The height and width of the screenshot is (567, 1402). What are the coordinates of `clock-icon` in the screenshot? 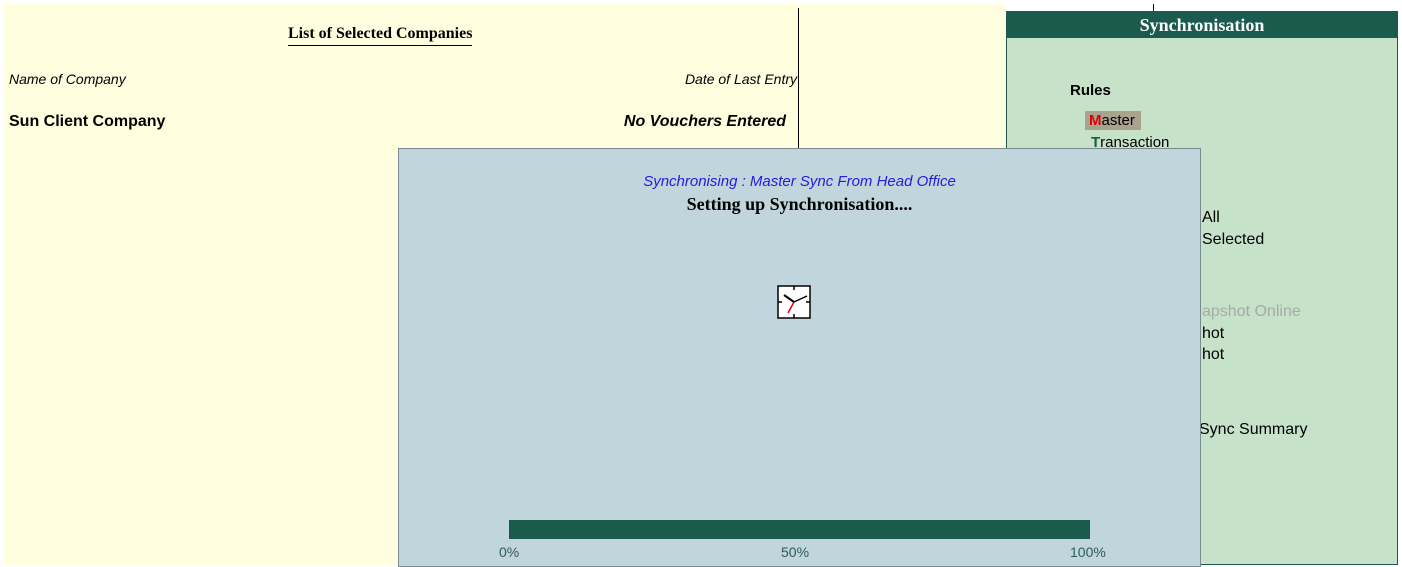 It's located at (794, 302).